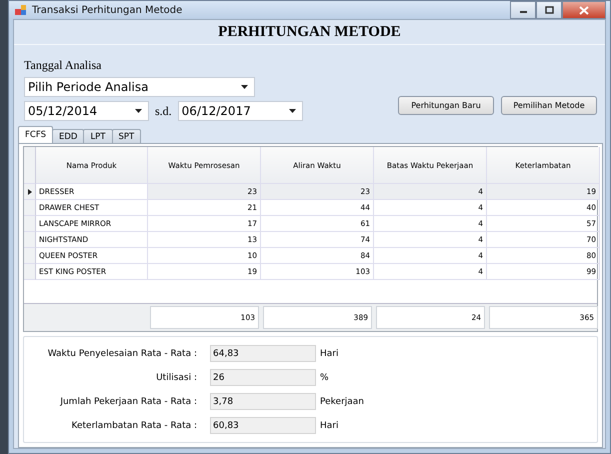  What do you see at coordinates (446, 105) in the screenshot?
I see `action-button: Perhitungan Baru` at bounding box center [446, 105].